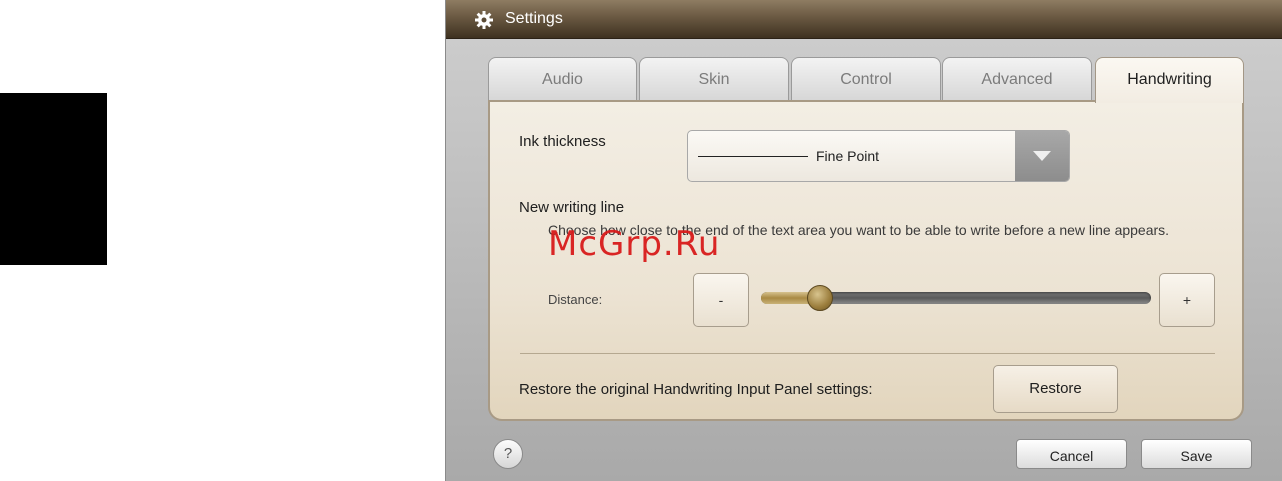  Describe the element at coordinates (848, 156) in the screenshot. I see `ink-thickness-value: Fine Point` at that location.